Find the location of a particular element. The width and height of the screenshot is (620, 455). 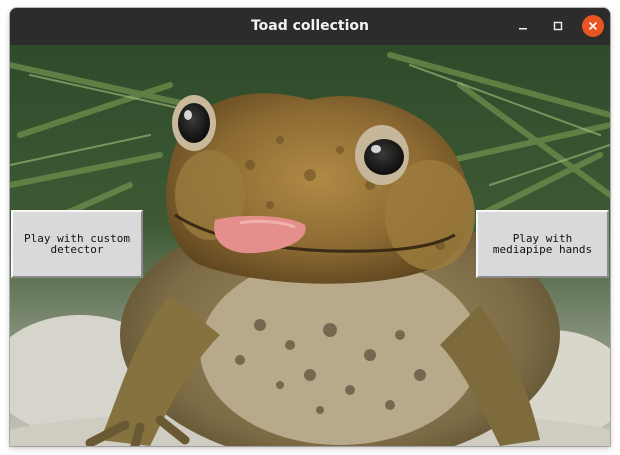

maximize-icon is located at coordinates (558, 26).